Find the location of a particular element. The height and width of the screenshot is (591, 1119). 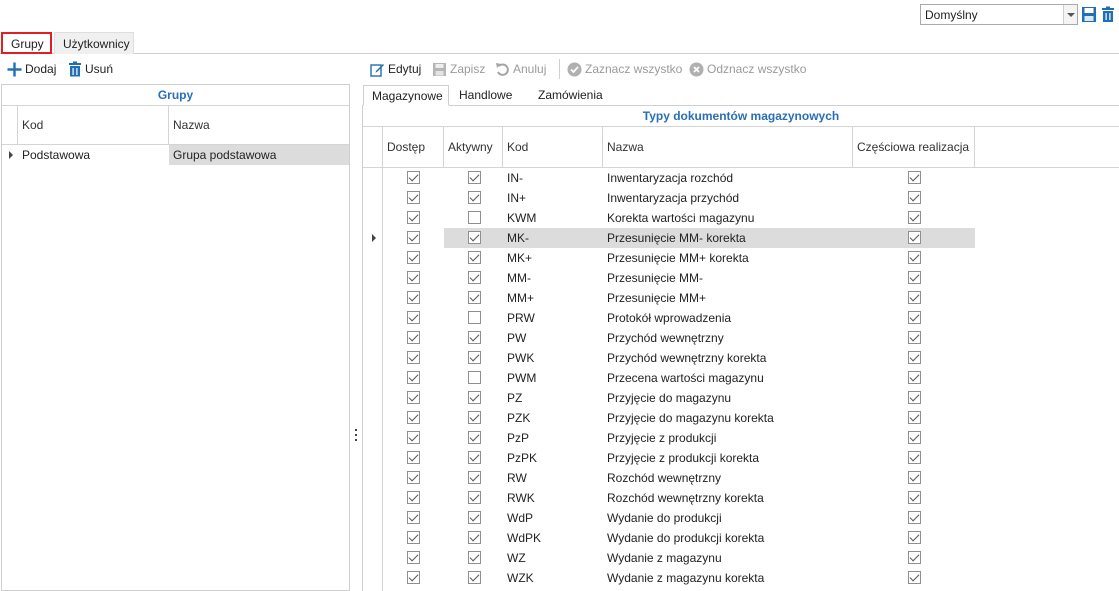

table-row: MK- Przesunięcie MM- korekta is located at coordinates (741, 238).